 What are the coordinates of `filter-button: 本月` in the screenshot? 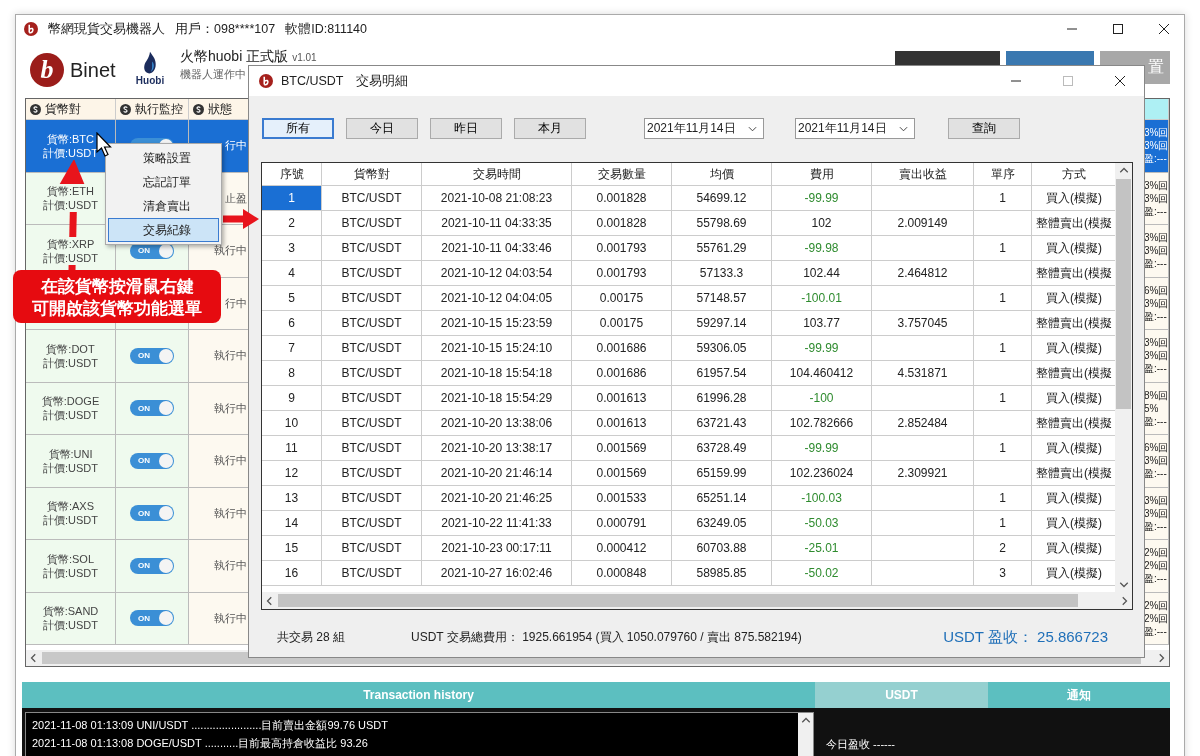 It's located at (550, 128).